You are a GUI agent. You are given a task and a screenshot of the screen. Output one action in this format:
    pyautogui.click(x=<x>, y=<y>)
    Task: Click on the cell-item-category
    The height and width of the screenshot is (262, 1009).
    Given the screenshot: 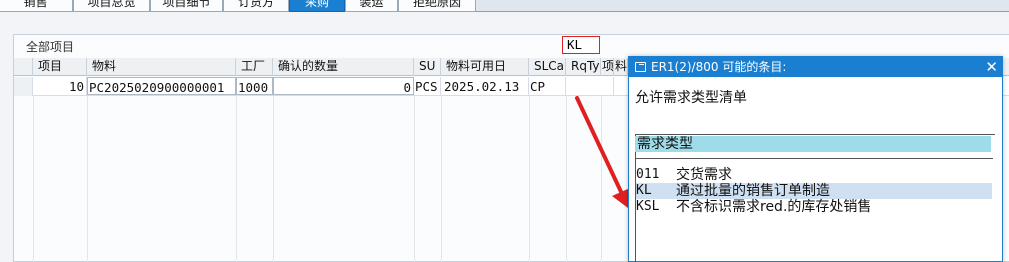 What is the action you would take?
    pyautogui.click(x=607, y=86)
    